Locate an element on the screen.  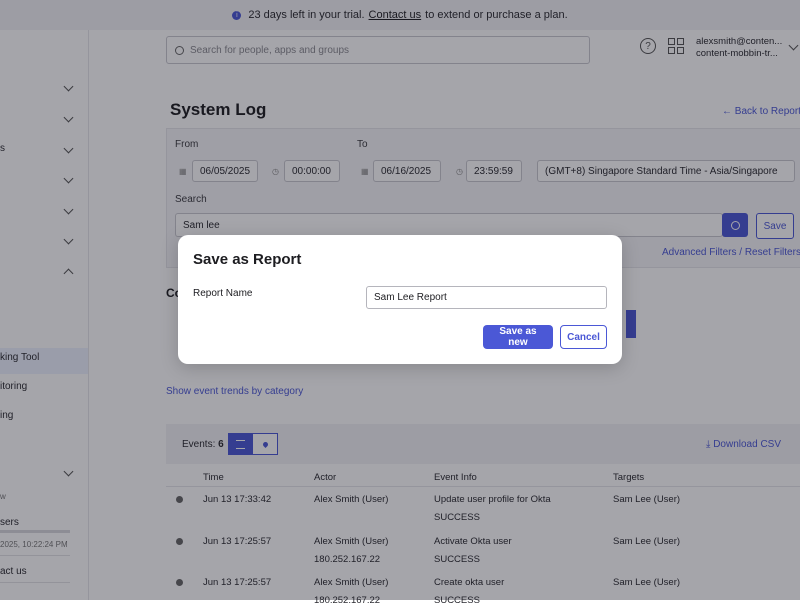
report-name-label: Report Name is located at coordinates (222, 293).